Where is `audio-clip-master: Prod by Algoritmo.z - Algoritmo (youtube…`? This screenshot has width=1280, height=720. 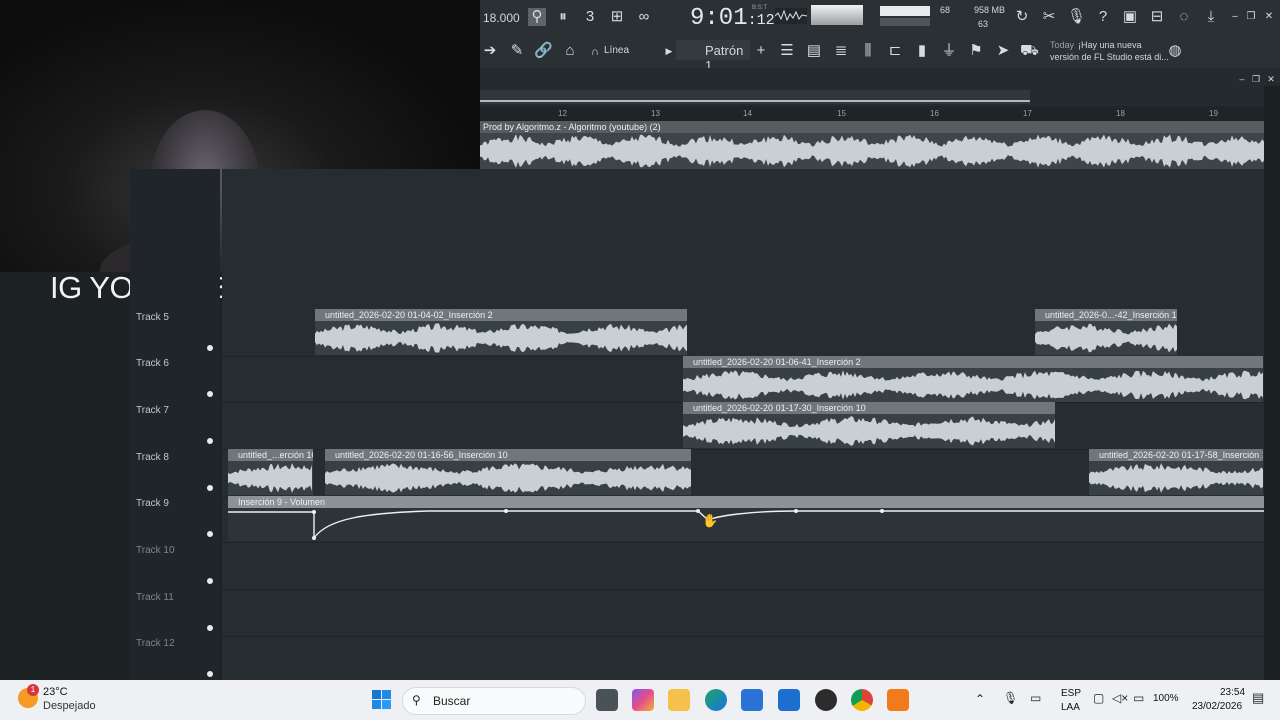 audio-clip-master: Prod by Algoritmo.z - Algoritmo (youtube… is located at coordinates (872, 145).